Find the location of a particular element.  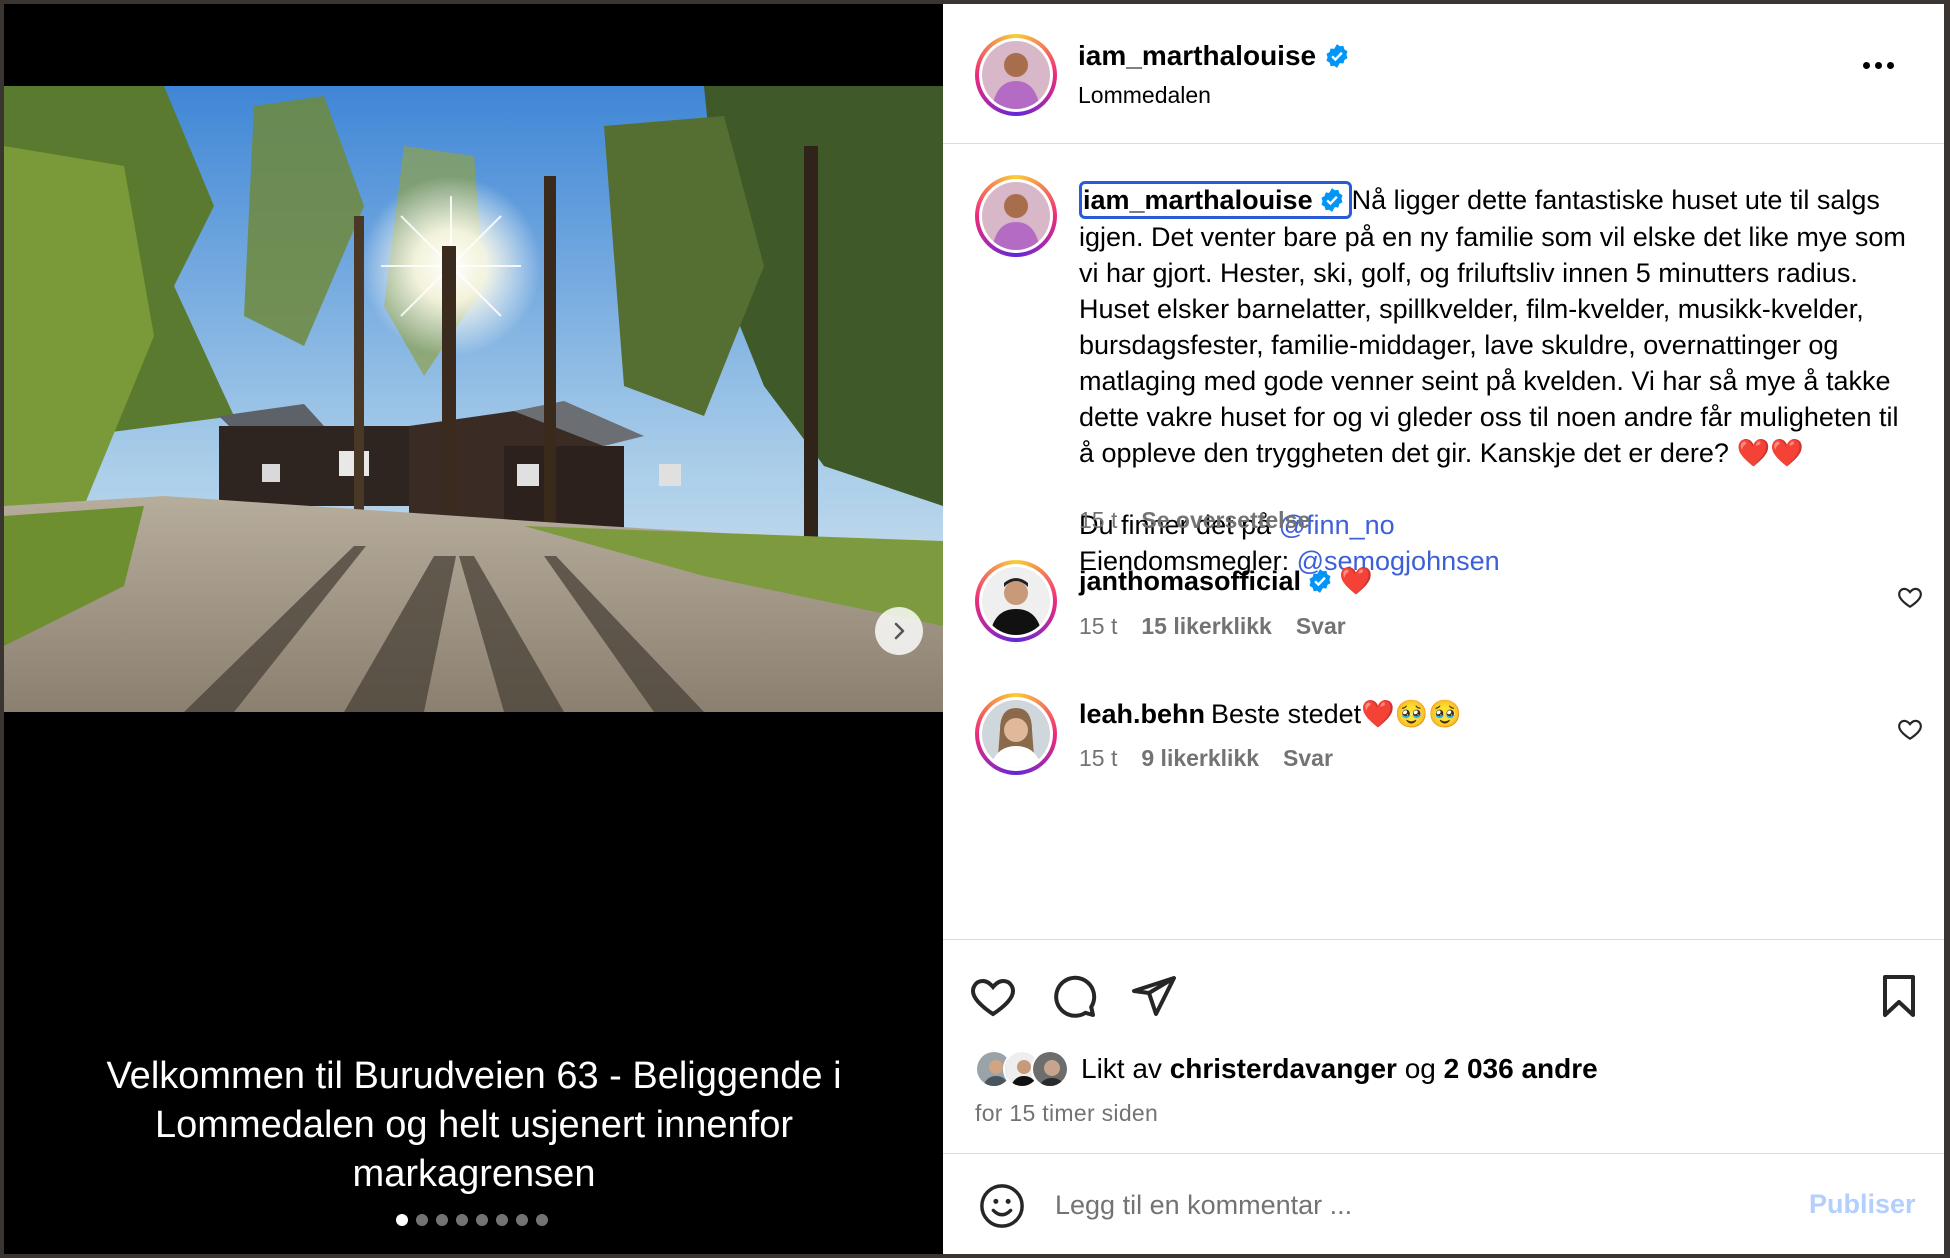

caption-author-avatar is located at coordinates (1016, 216).